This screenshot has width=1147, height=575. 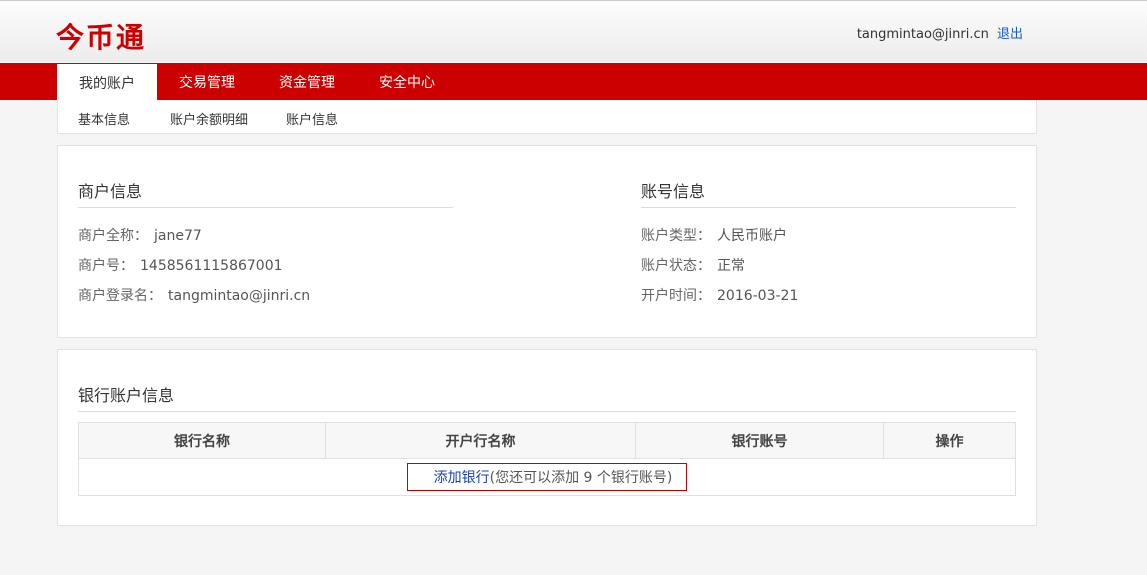 What do you see at coordinates (104, 118) in the screenshot?
I see `subnav-basic-info: 基本信息` at bounding box center [104, 118].